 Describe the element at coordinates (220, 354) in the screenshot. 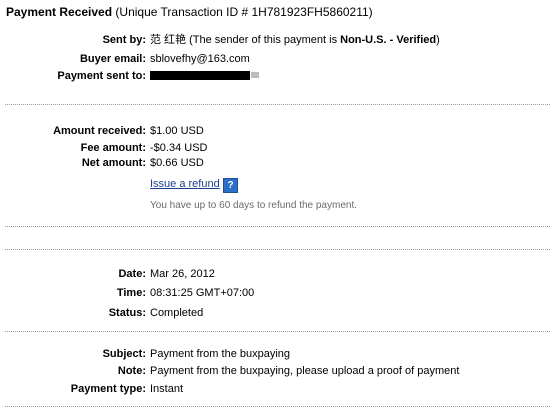

I see `subject-value: Payment from the buxpaying` at that location.